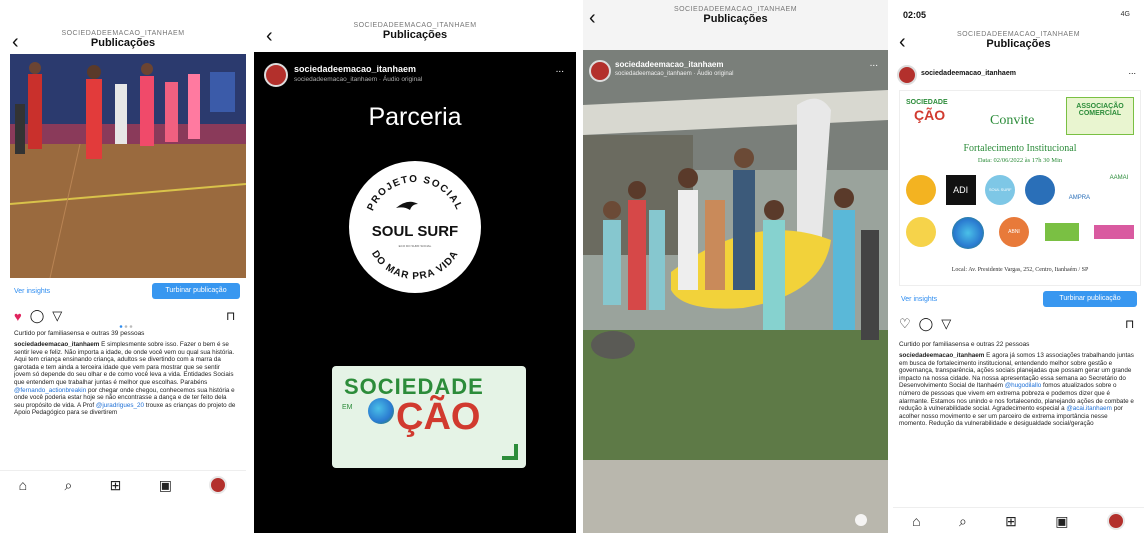  I want to click on partner-logos-row-2: ABNI, so click(1020, 235).